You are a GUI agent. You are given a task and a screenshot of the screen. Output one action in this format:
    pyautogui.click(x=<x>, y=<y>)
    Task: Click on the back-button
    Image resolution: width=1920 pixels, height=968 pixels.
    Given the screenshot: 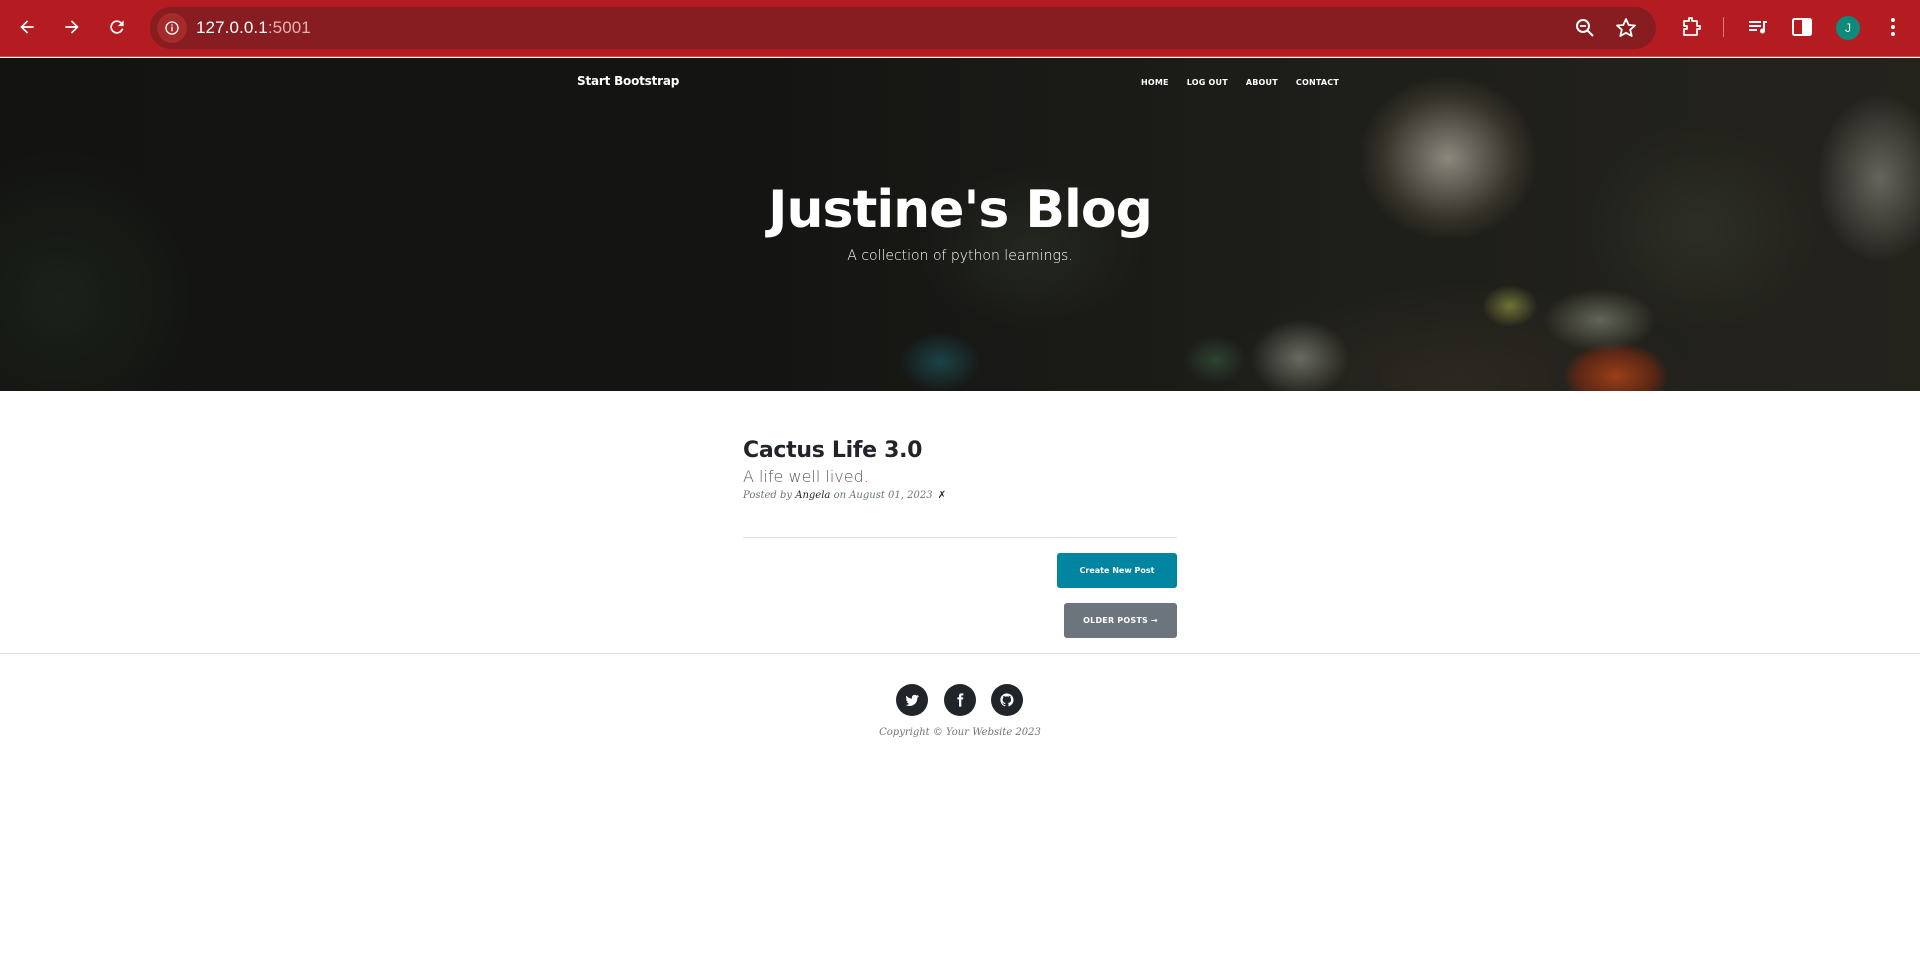 What is the action you would take?
    pyautogui.click(x=27, y=27)
    